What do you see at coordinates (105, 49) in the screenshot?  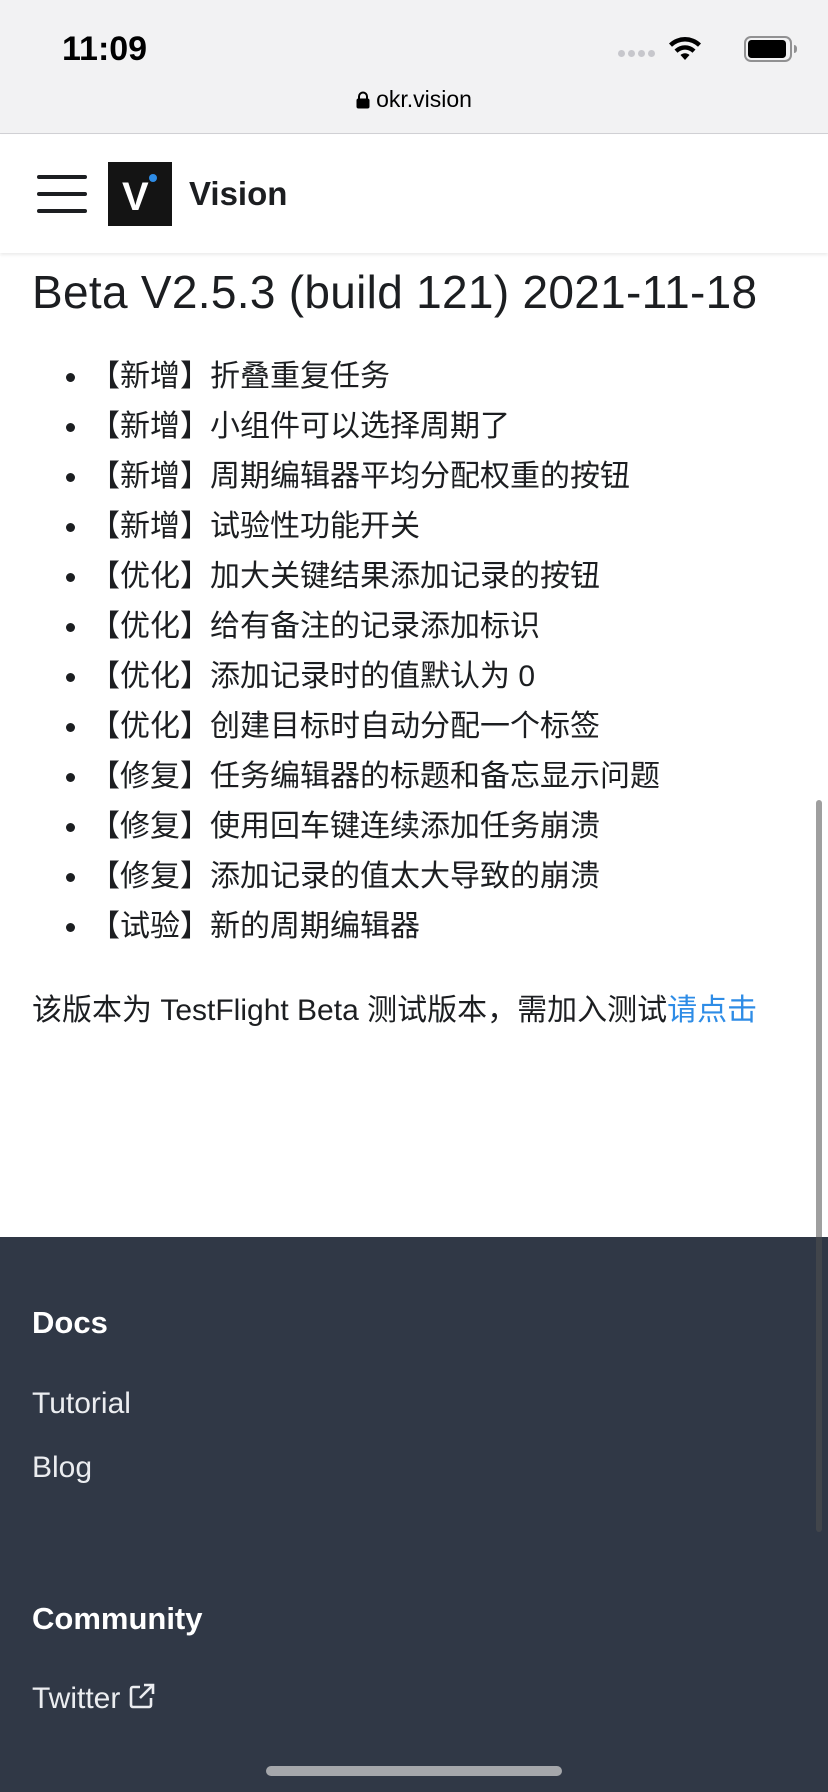 I see `status-time: 11:09` at bounding box center [105, 49].